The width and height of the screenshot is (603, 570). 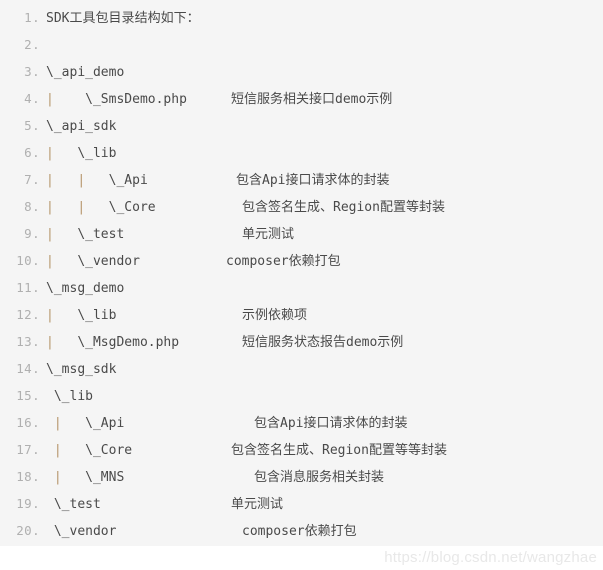 I want to click on code-line: 8. | | \_Core 包含签名生成、Region配置等封装, so click(x=301, y=206).